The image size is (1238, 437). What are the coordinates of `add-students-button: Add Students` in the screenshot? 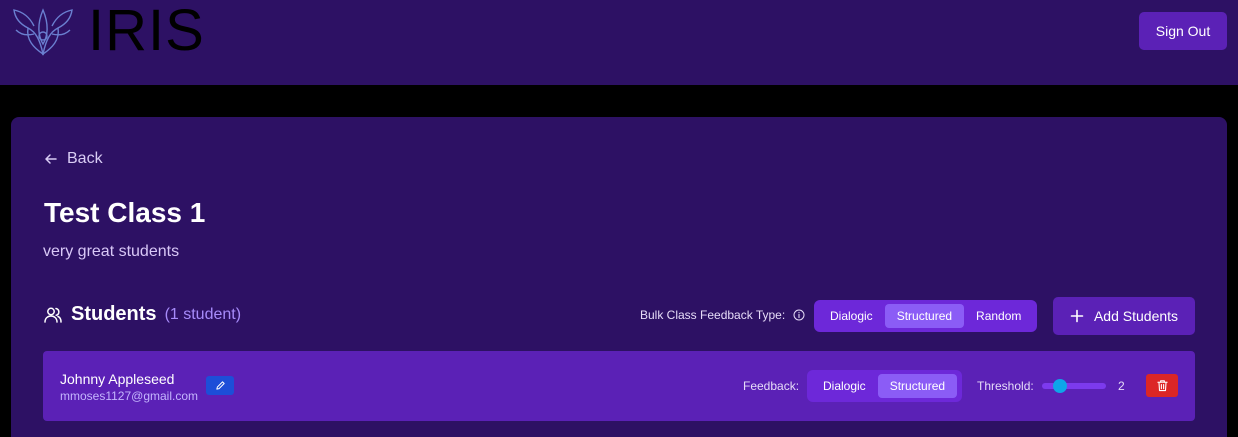 It's located at (1124, 316).